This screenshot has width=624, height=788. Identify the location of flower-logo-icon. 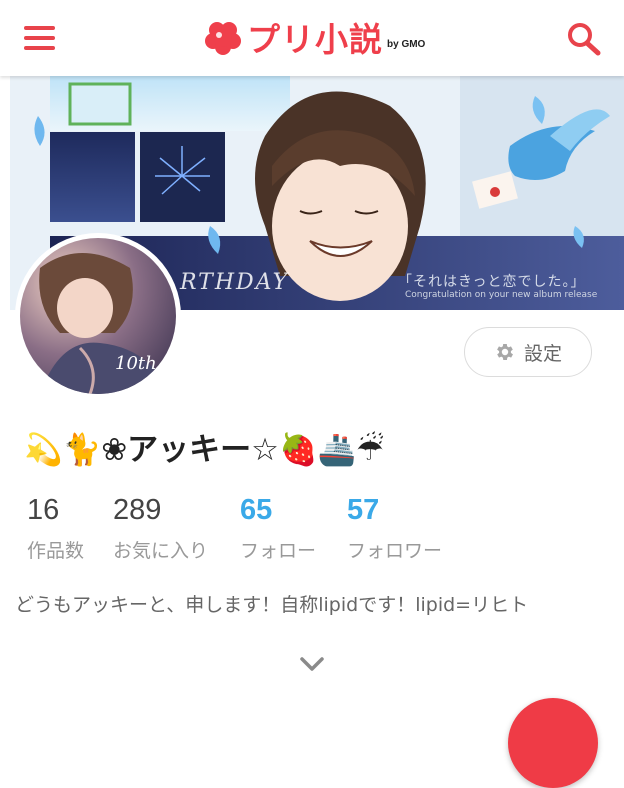
(223, 38).